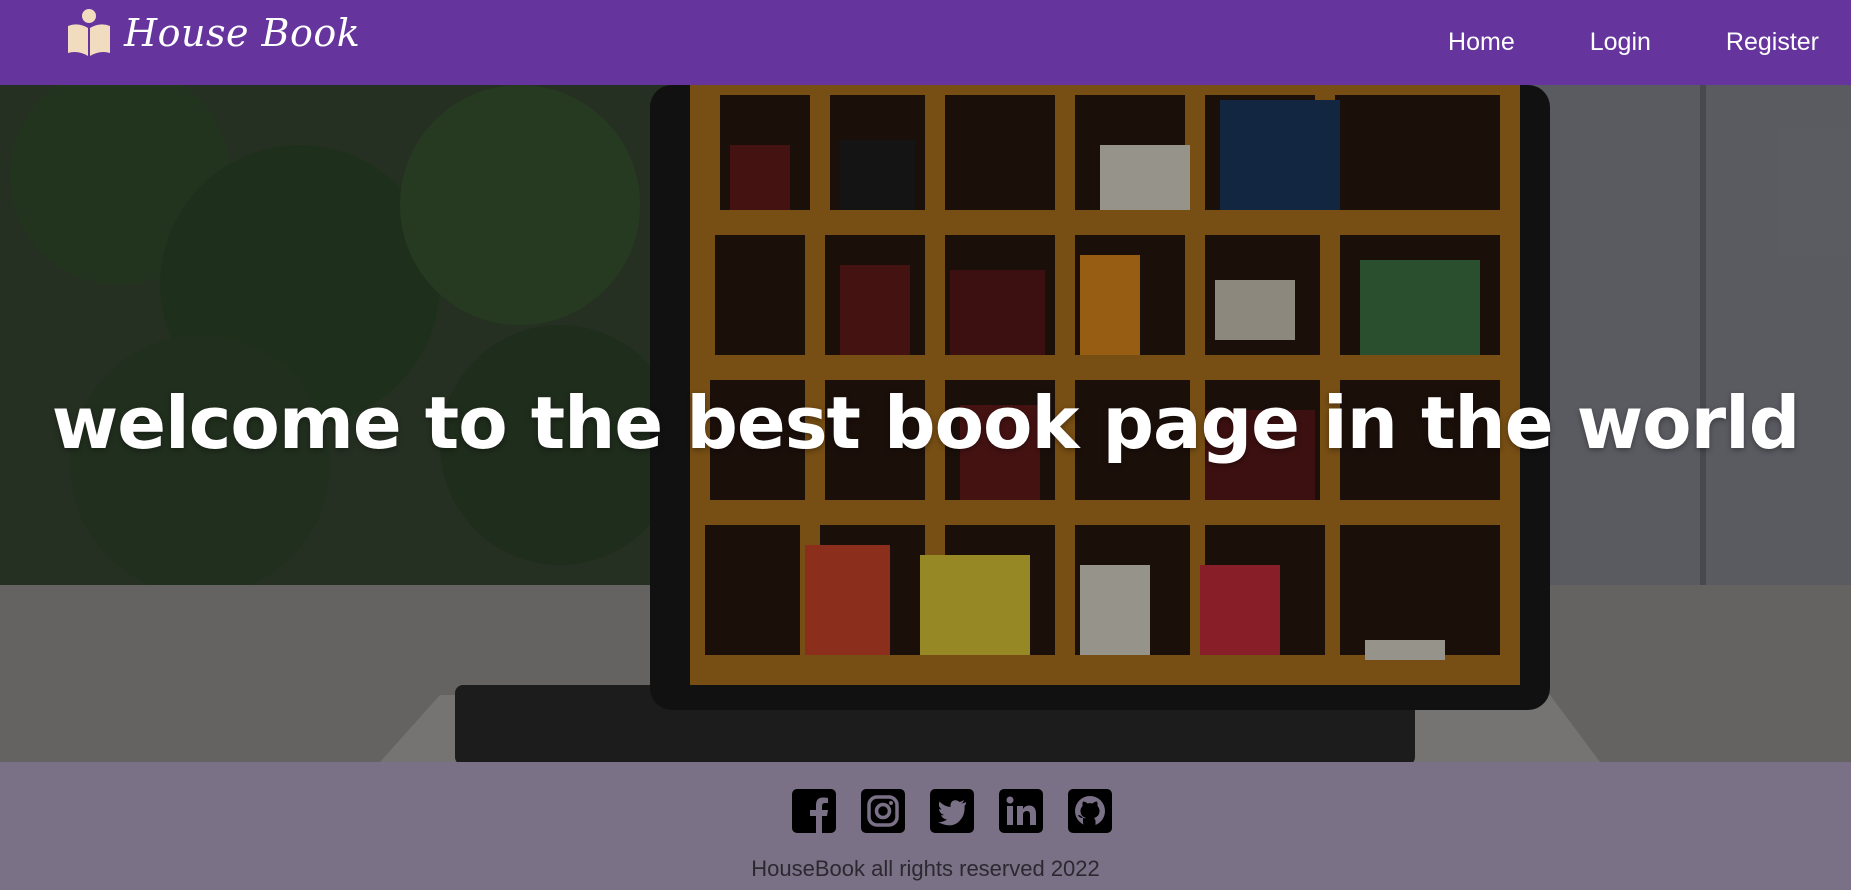 The width and height of the screenshot is (1851, 890). I want to click on footer: HouseBook all rights reserved 2022, so click(925, 826).